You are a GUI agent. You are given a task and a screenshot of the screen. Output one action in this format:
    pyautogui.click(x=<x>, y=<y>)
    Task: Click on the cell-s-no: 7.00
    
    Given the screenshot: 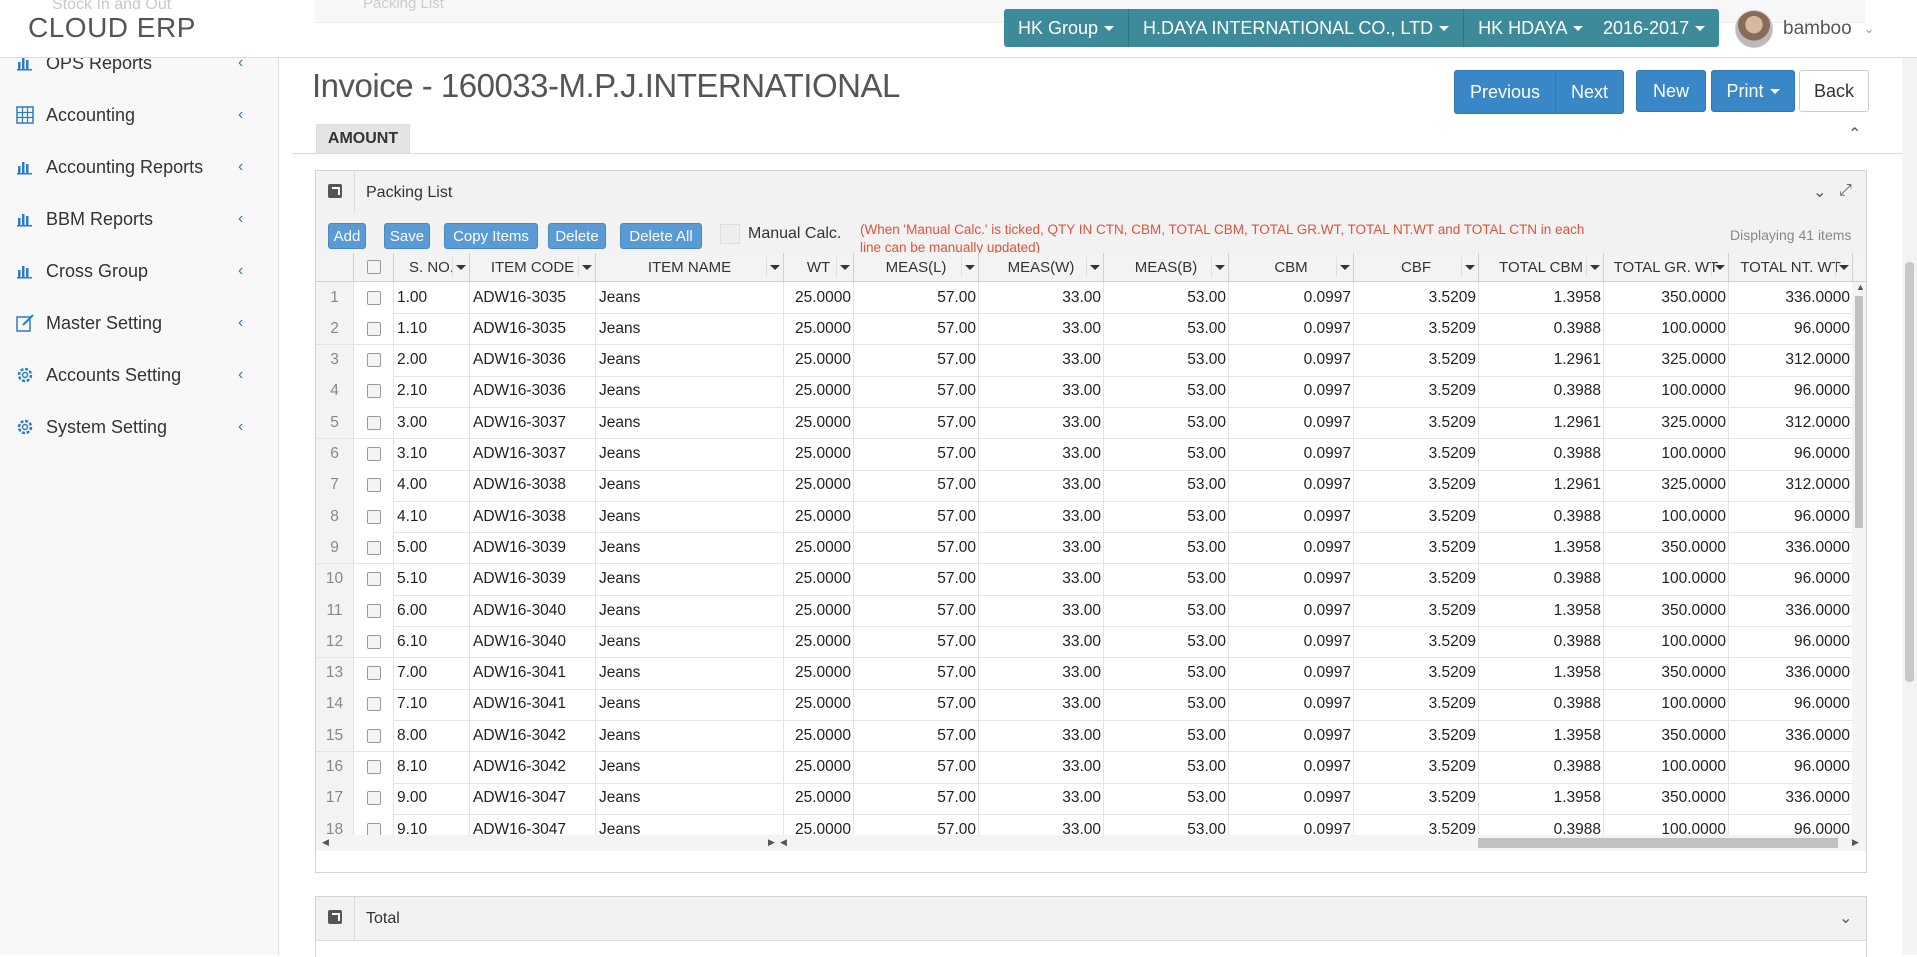 What is the action you would take?
    pyautogui.click(x=432, y=673)
    